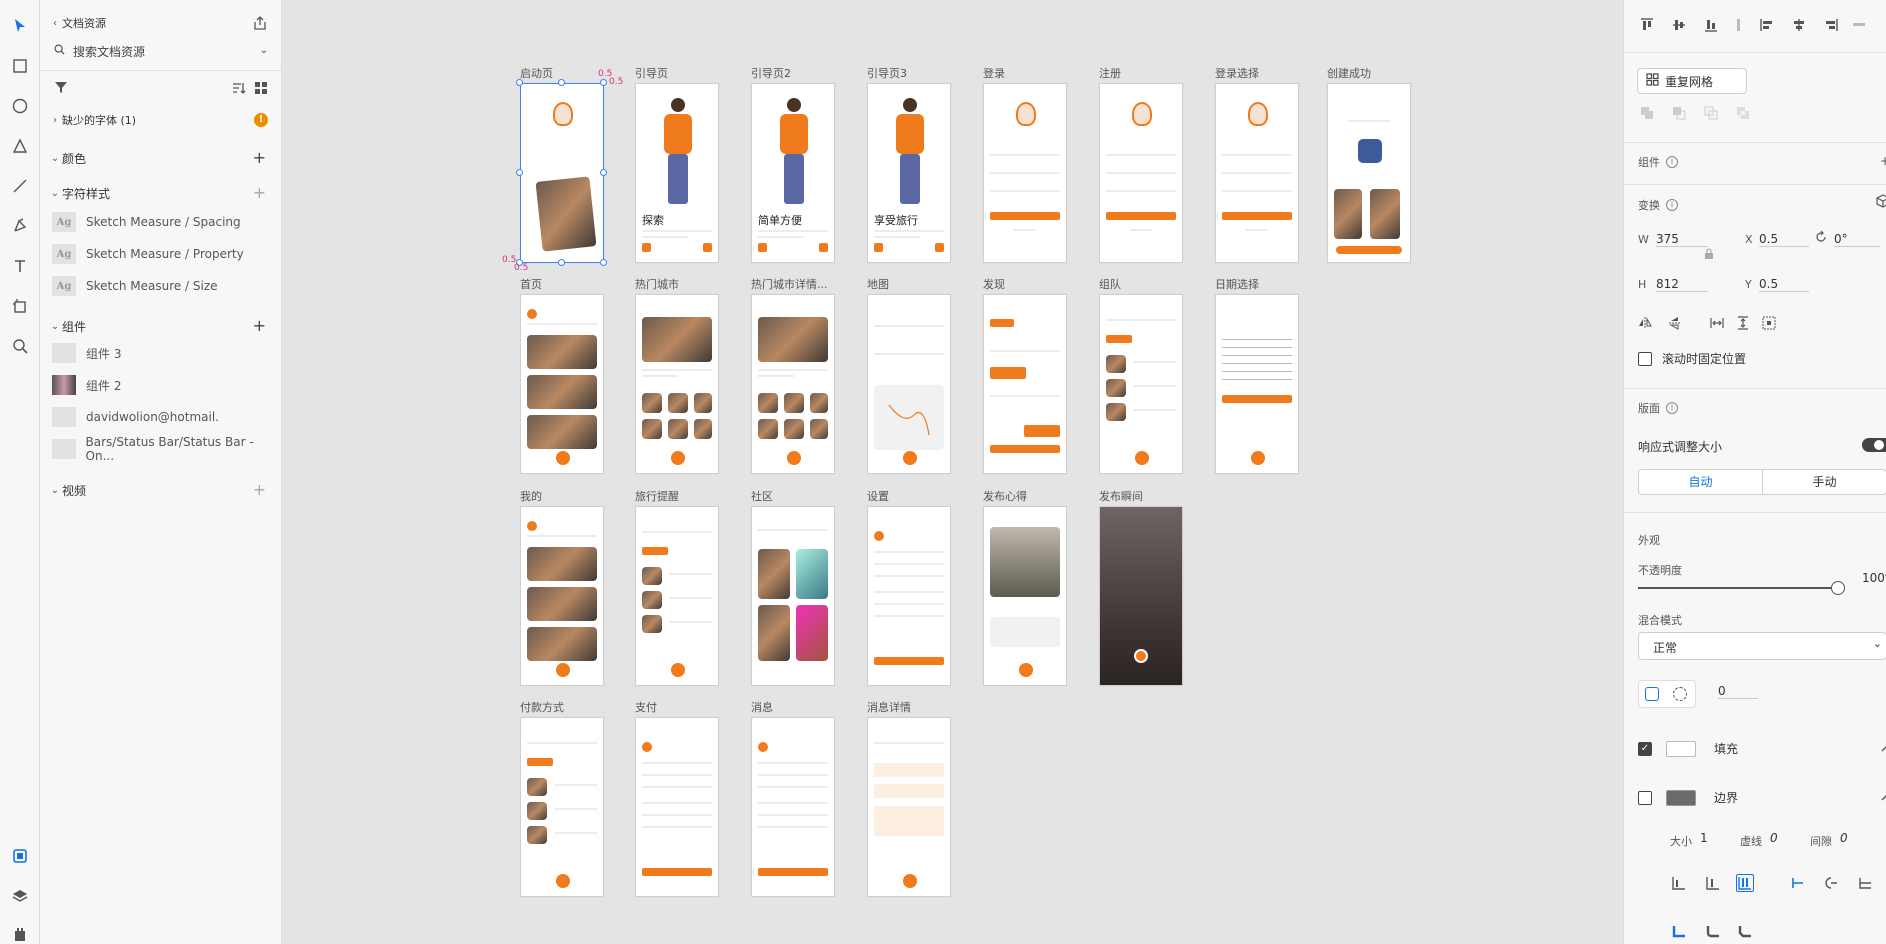 This screenshot has height=944, width=1886. I want to click on repeat-grid-button: 重复网格, so click(1692, 81).